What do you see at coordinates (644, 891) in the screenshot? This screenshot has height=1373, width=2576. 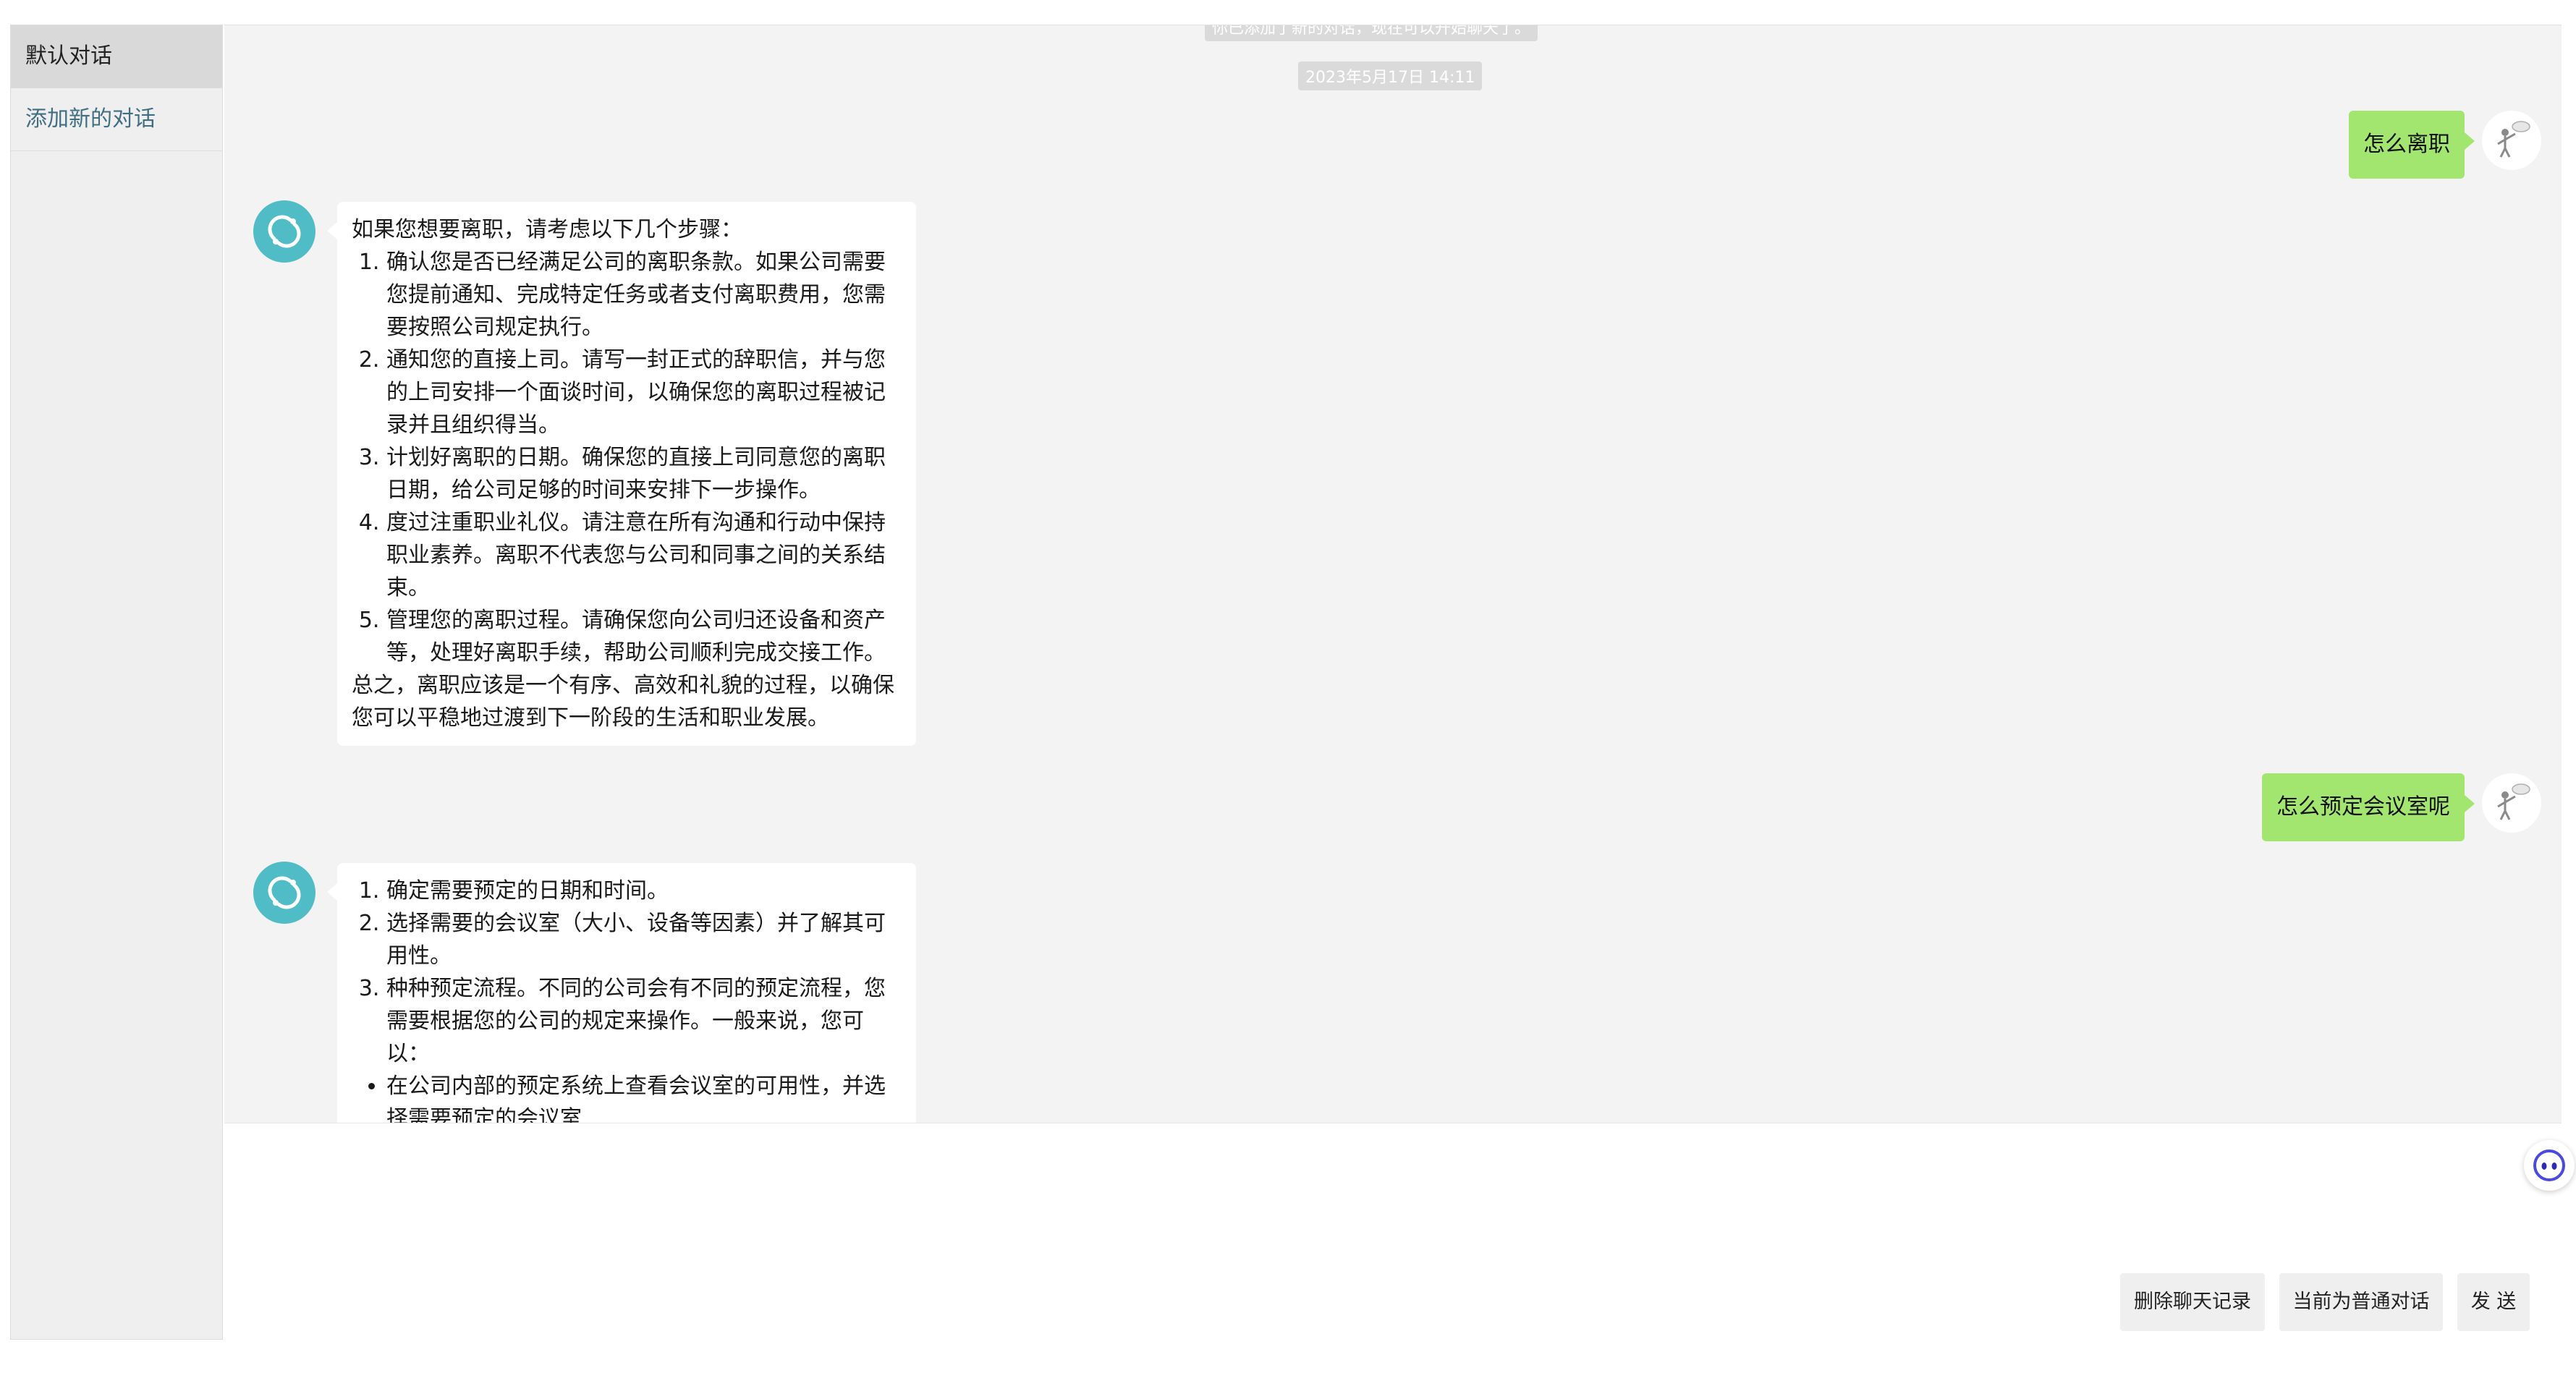 I see `list-item: 确定需要预定的日期和时间。` at bounding box center [644, 891].